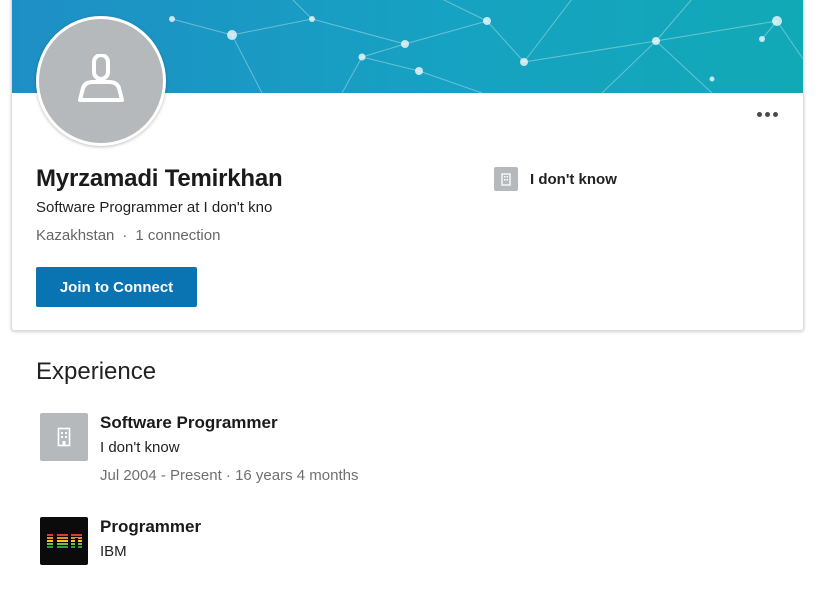 This screenshot has width=817, height=599. What do you see at coordinates (75, 235) in the screenshot?
I see `profile-location: Kazakhstan` at bounding box center [75, 235].